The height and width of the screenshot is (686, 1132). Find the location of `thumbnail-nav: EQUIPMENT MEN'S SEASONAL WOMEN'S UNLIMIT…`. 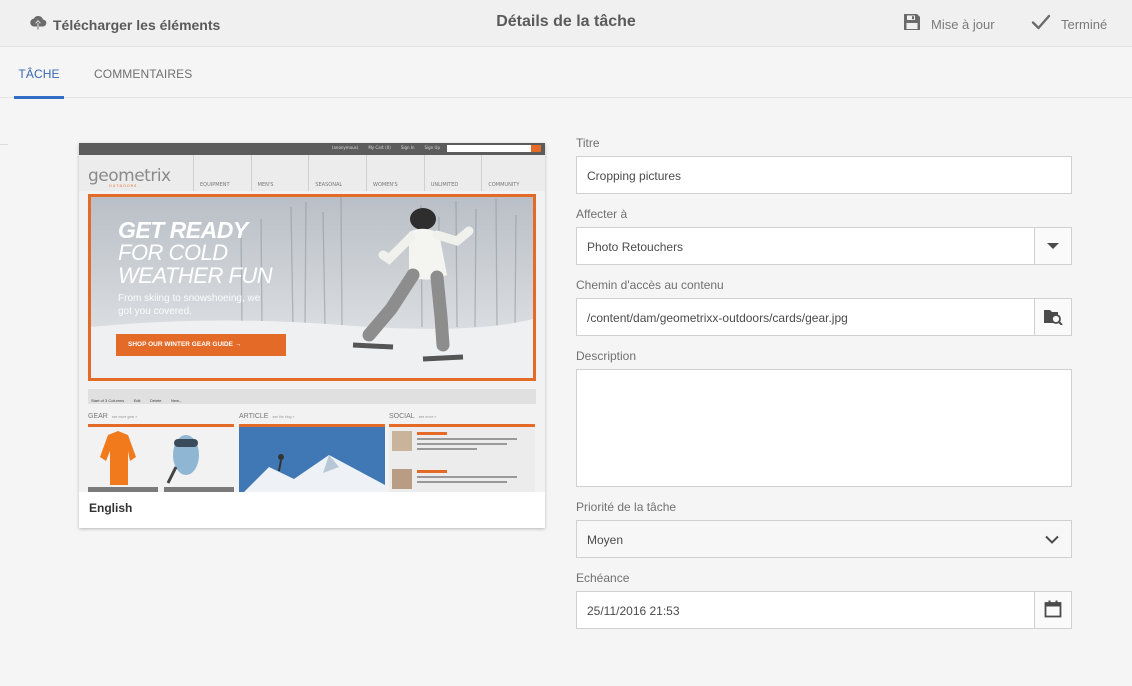

thumbnail-nav: EQUIPMENT MEN'S SEASONAL WOMEN'S UNLIMIT… is located at coordinates (366, 173).